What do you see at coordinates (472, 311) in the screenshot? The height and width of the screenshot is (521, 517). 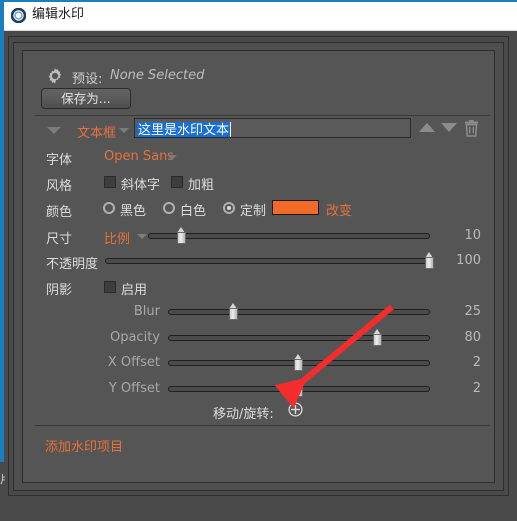 I see `shadow-blur-value: 25` at bounding box center [472, 311].